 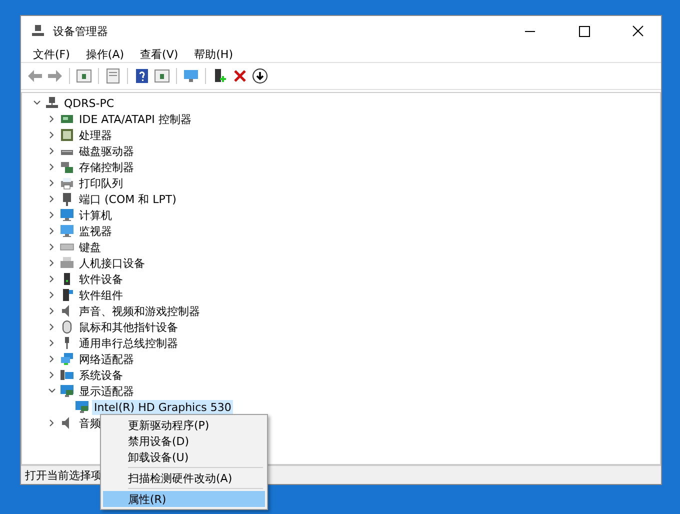 I want to click on window-title: 设备管理器, so click(x=81, y=31).